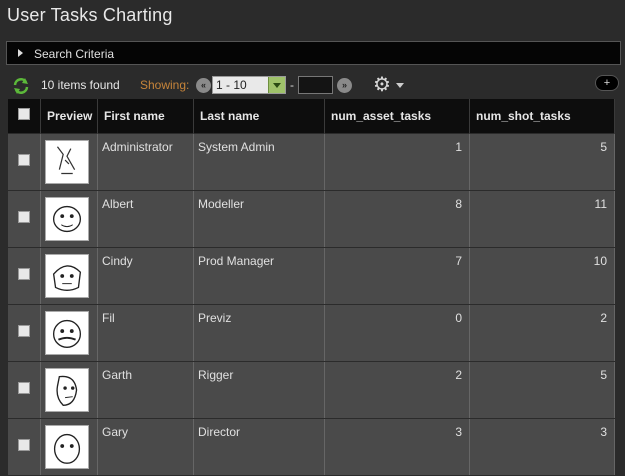 This screenshot has height=476, width=625. What do you see at coordinates (397, 446) in the screenshot?
I see `asset-tasks-cell: 3` at bounding box center [397, 446].